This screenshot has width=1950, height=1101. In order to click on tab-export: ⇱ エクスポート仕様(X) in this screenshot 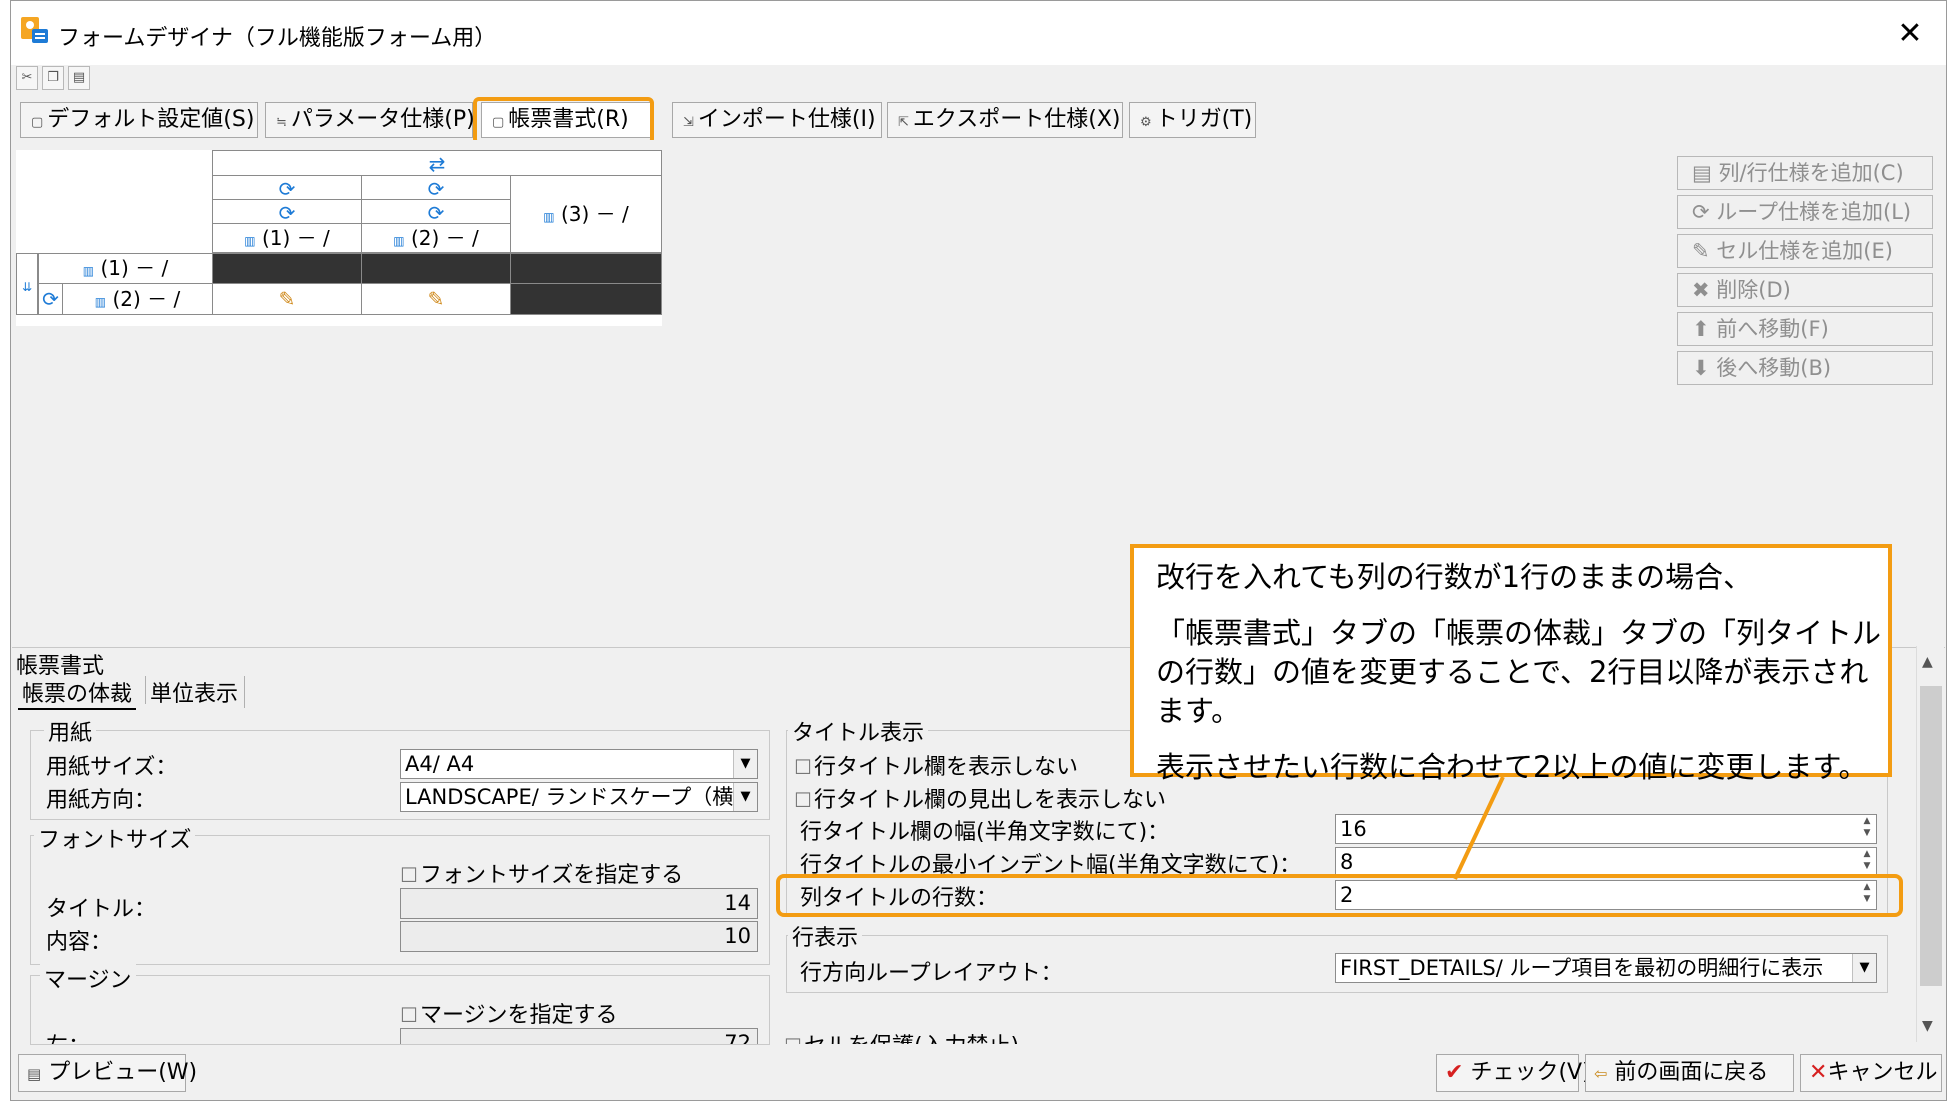, I will do `click(1005, 120)`.